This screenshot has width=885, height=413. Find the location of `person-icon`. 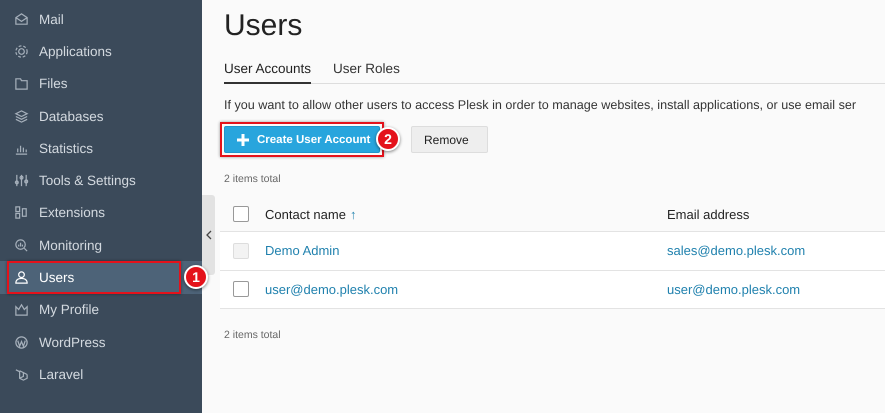

person-icon is located at coordinates (21, 278).